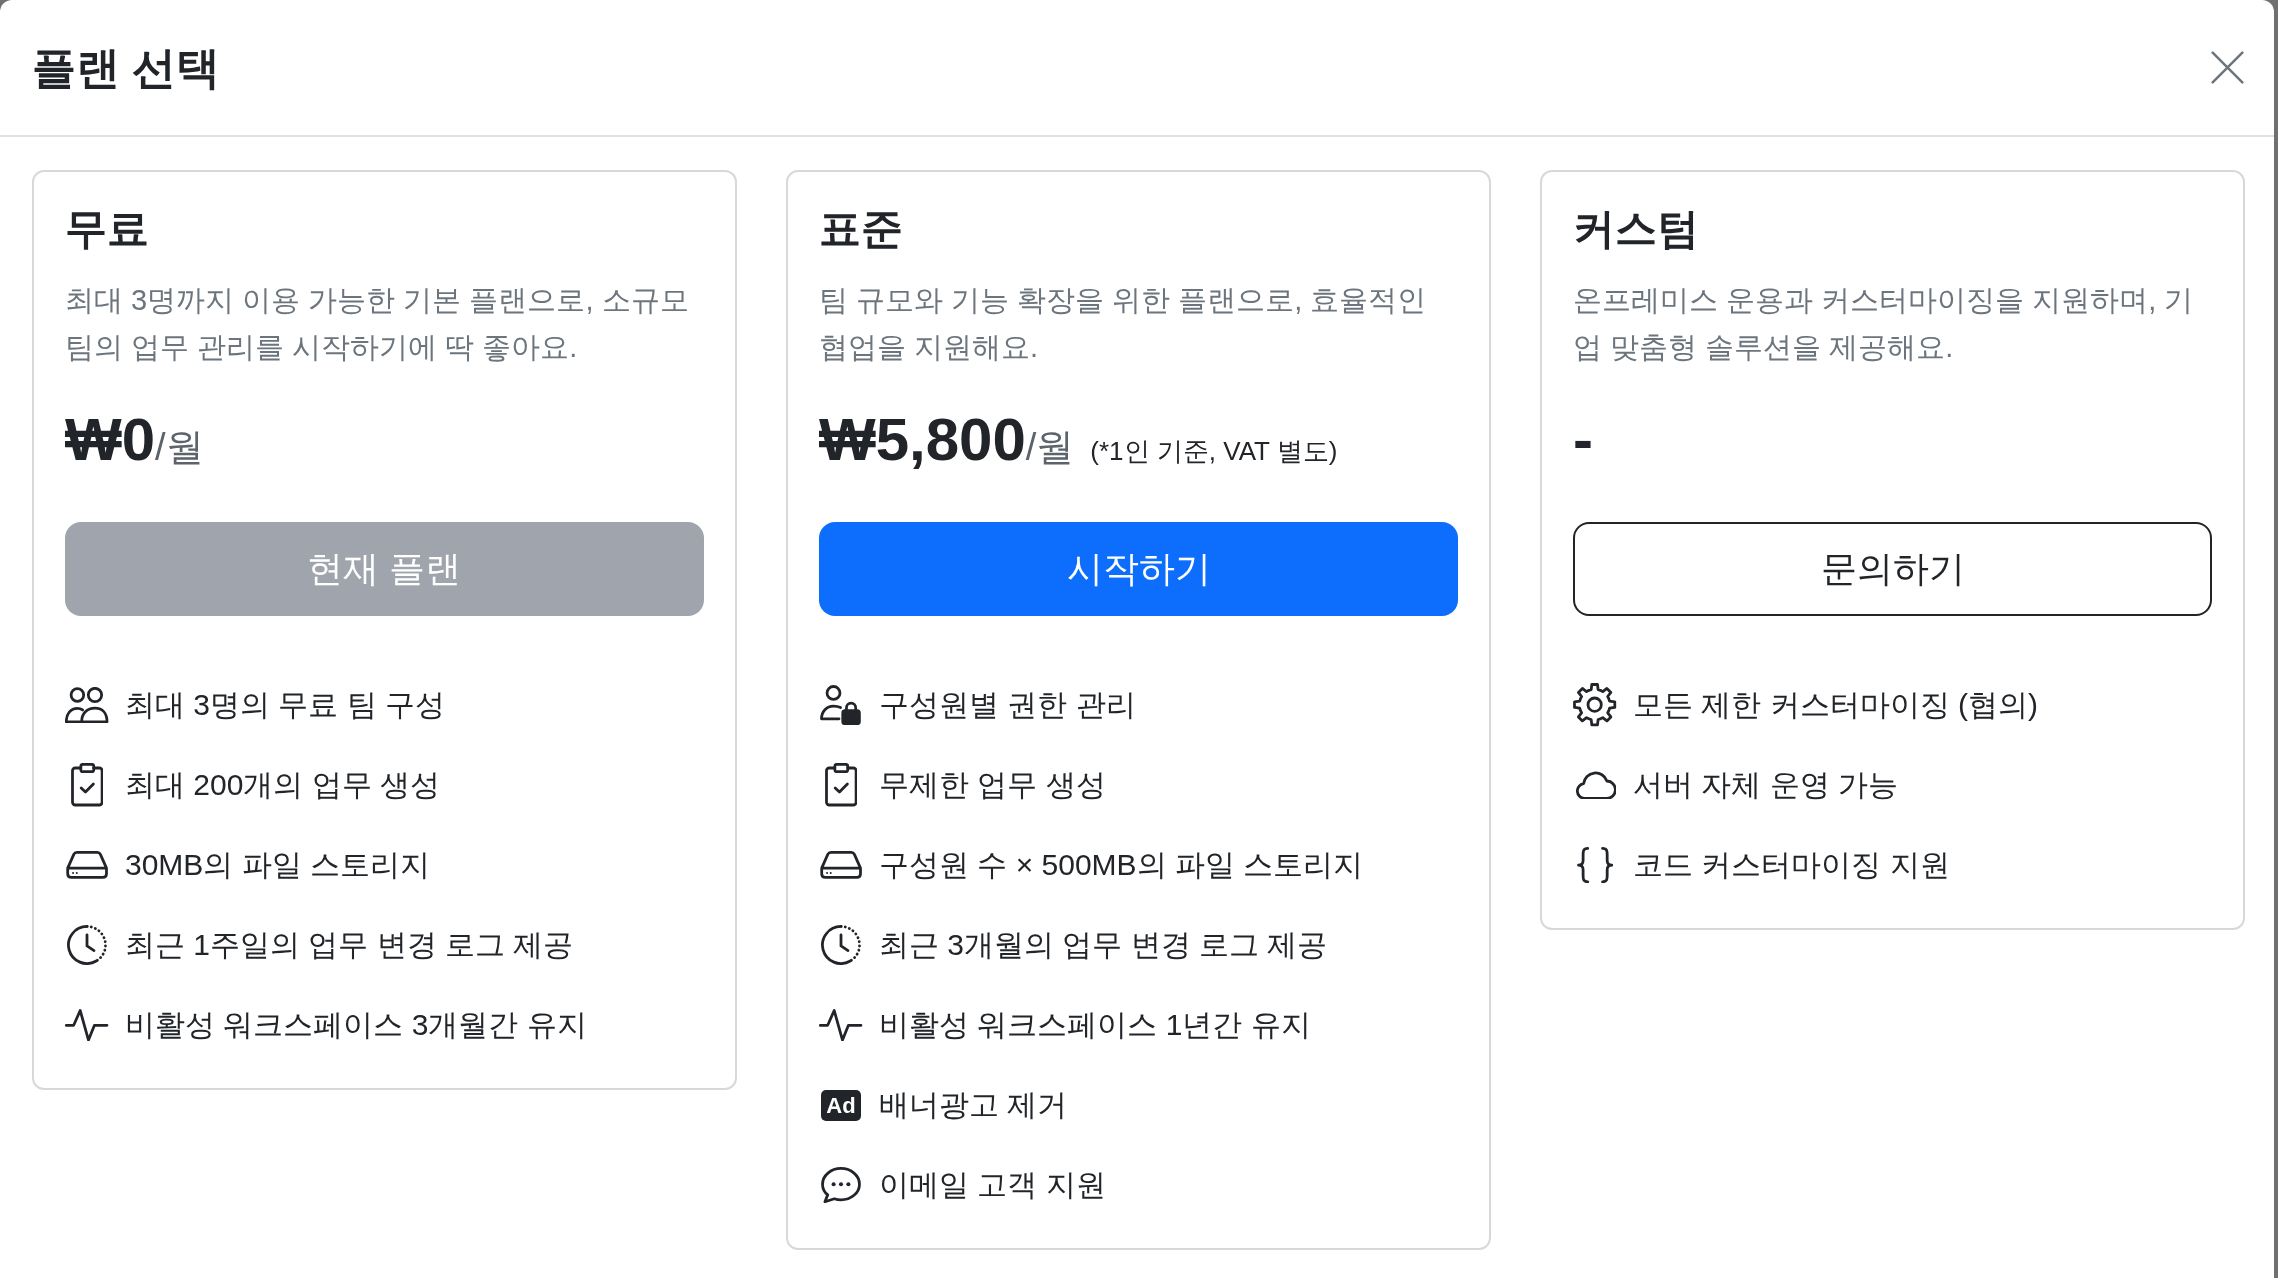 The image size is (2278, 1278). What do you see at coordinates (1595, 705) in the screenshot?
I see `gear-icon` at bounding box center [1595, 705].